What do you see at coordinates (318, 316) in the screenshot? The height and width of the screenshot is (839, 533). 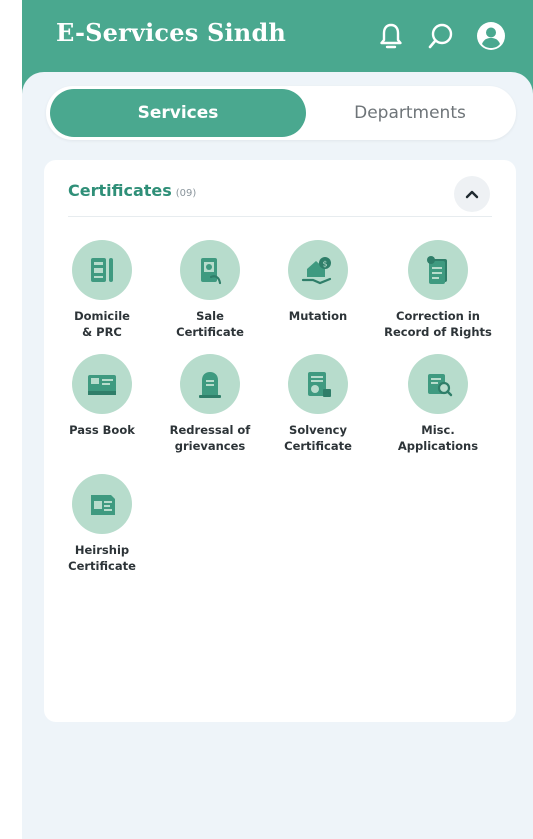 I see `service-label: Mutation` at bounding box center [318, 316].